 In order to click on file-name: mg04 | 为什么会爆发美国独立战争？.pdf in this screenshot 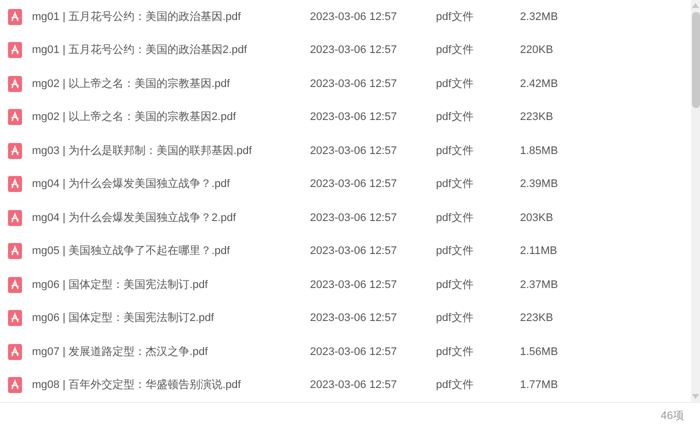, I will do `click(171, 184)`.